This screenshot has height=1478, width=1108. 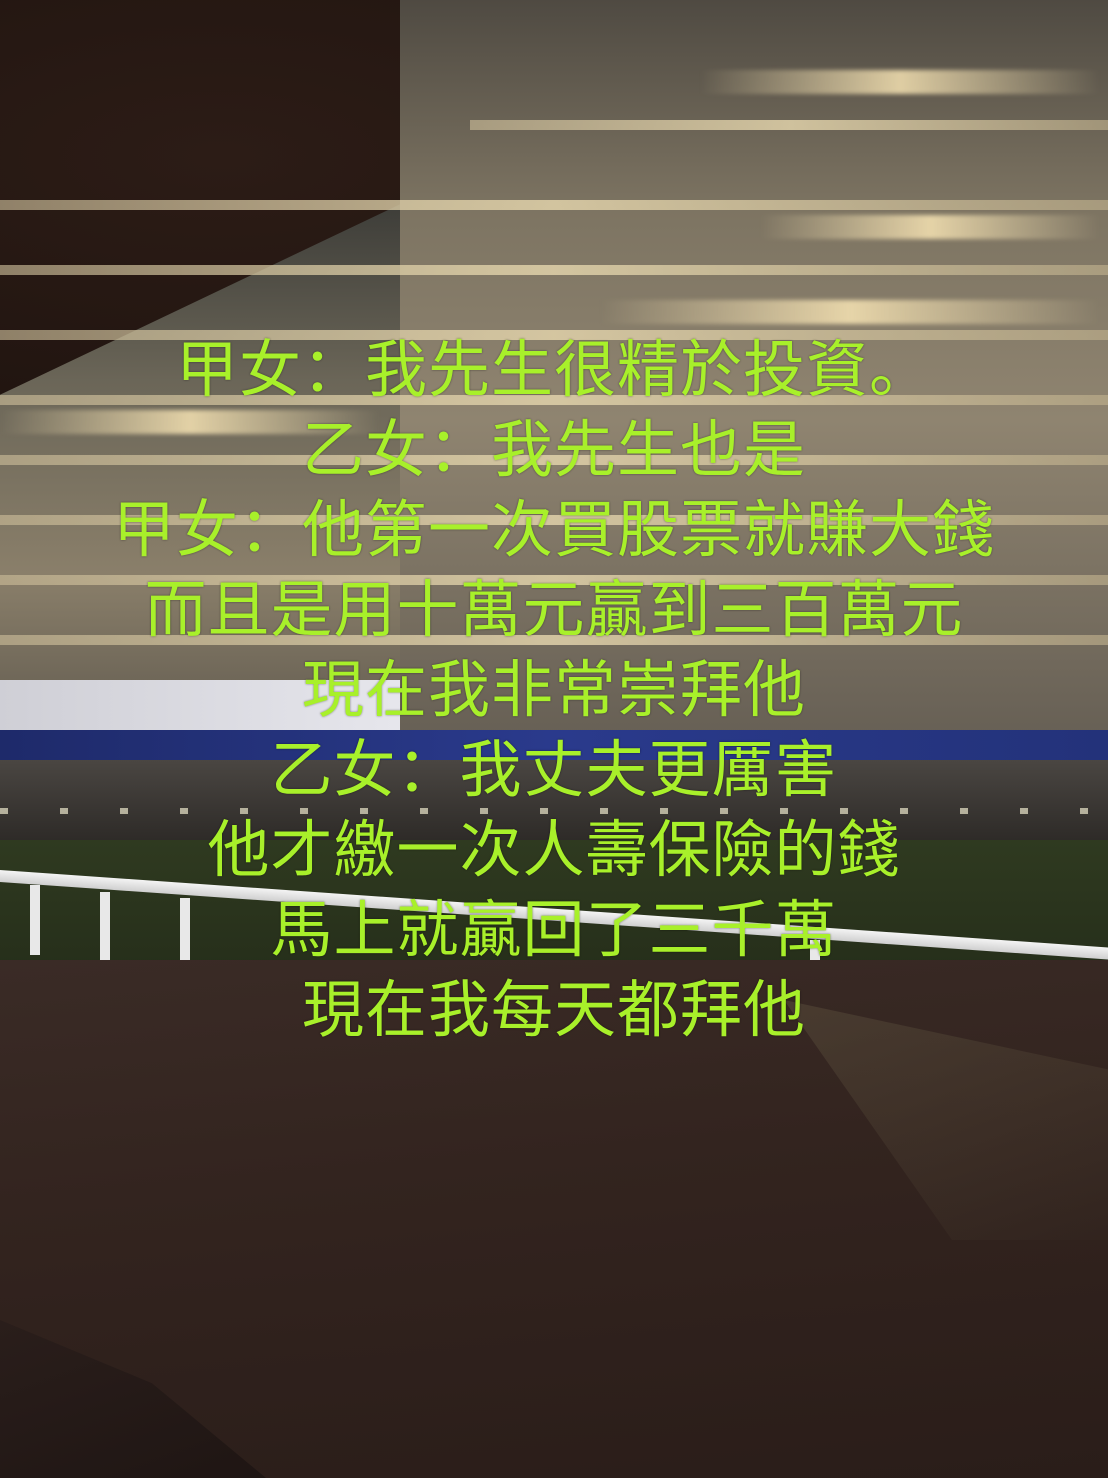 I want to click on caption-line: 乙女：我丈夫更厲害, so click(x=554, y=769).